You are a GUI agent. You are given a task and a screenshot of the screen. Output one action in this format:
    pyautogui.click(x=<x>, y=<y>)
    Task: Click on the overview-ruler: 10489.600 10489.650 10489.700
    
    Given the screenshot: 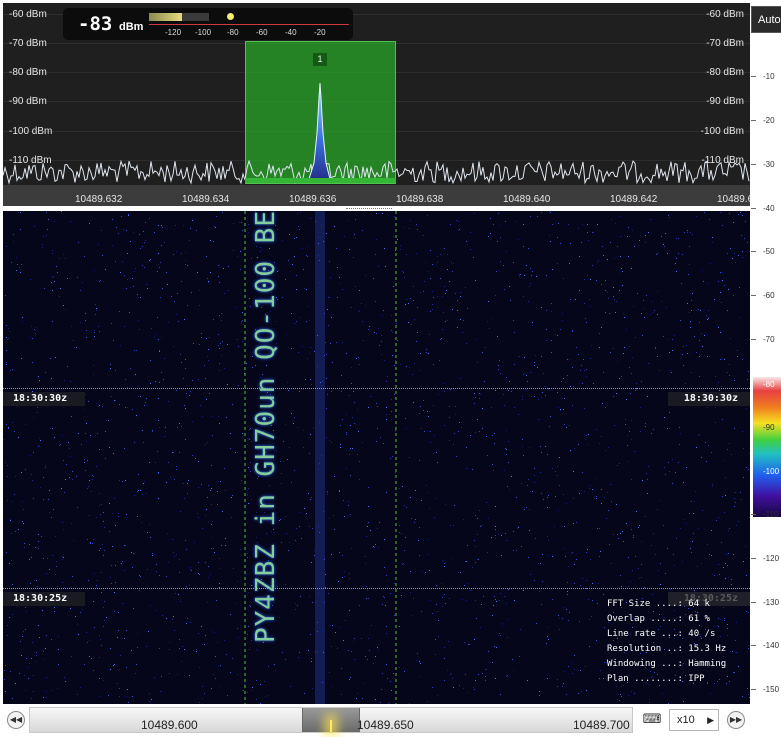 What is the action you would take?
    pyautogui.click(x=331, y=720)
    